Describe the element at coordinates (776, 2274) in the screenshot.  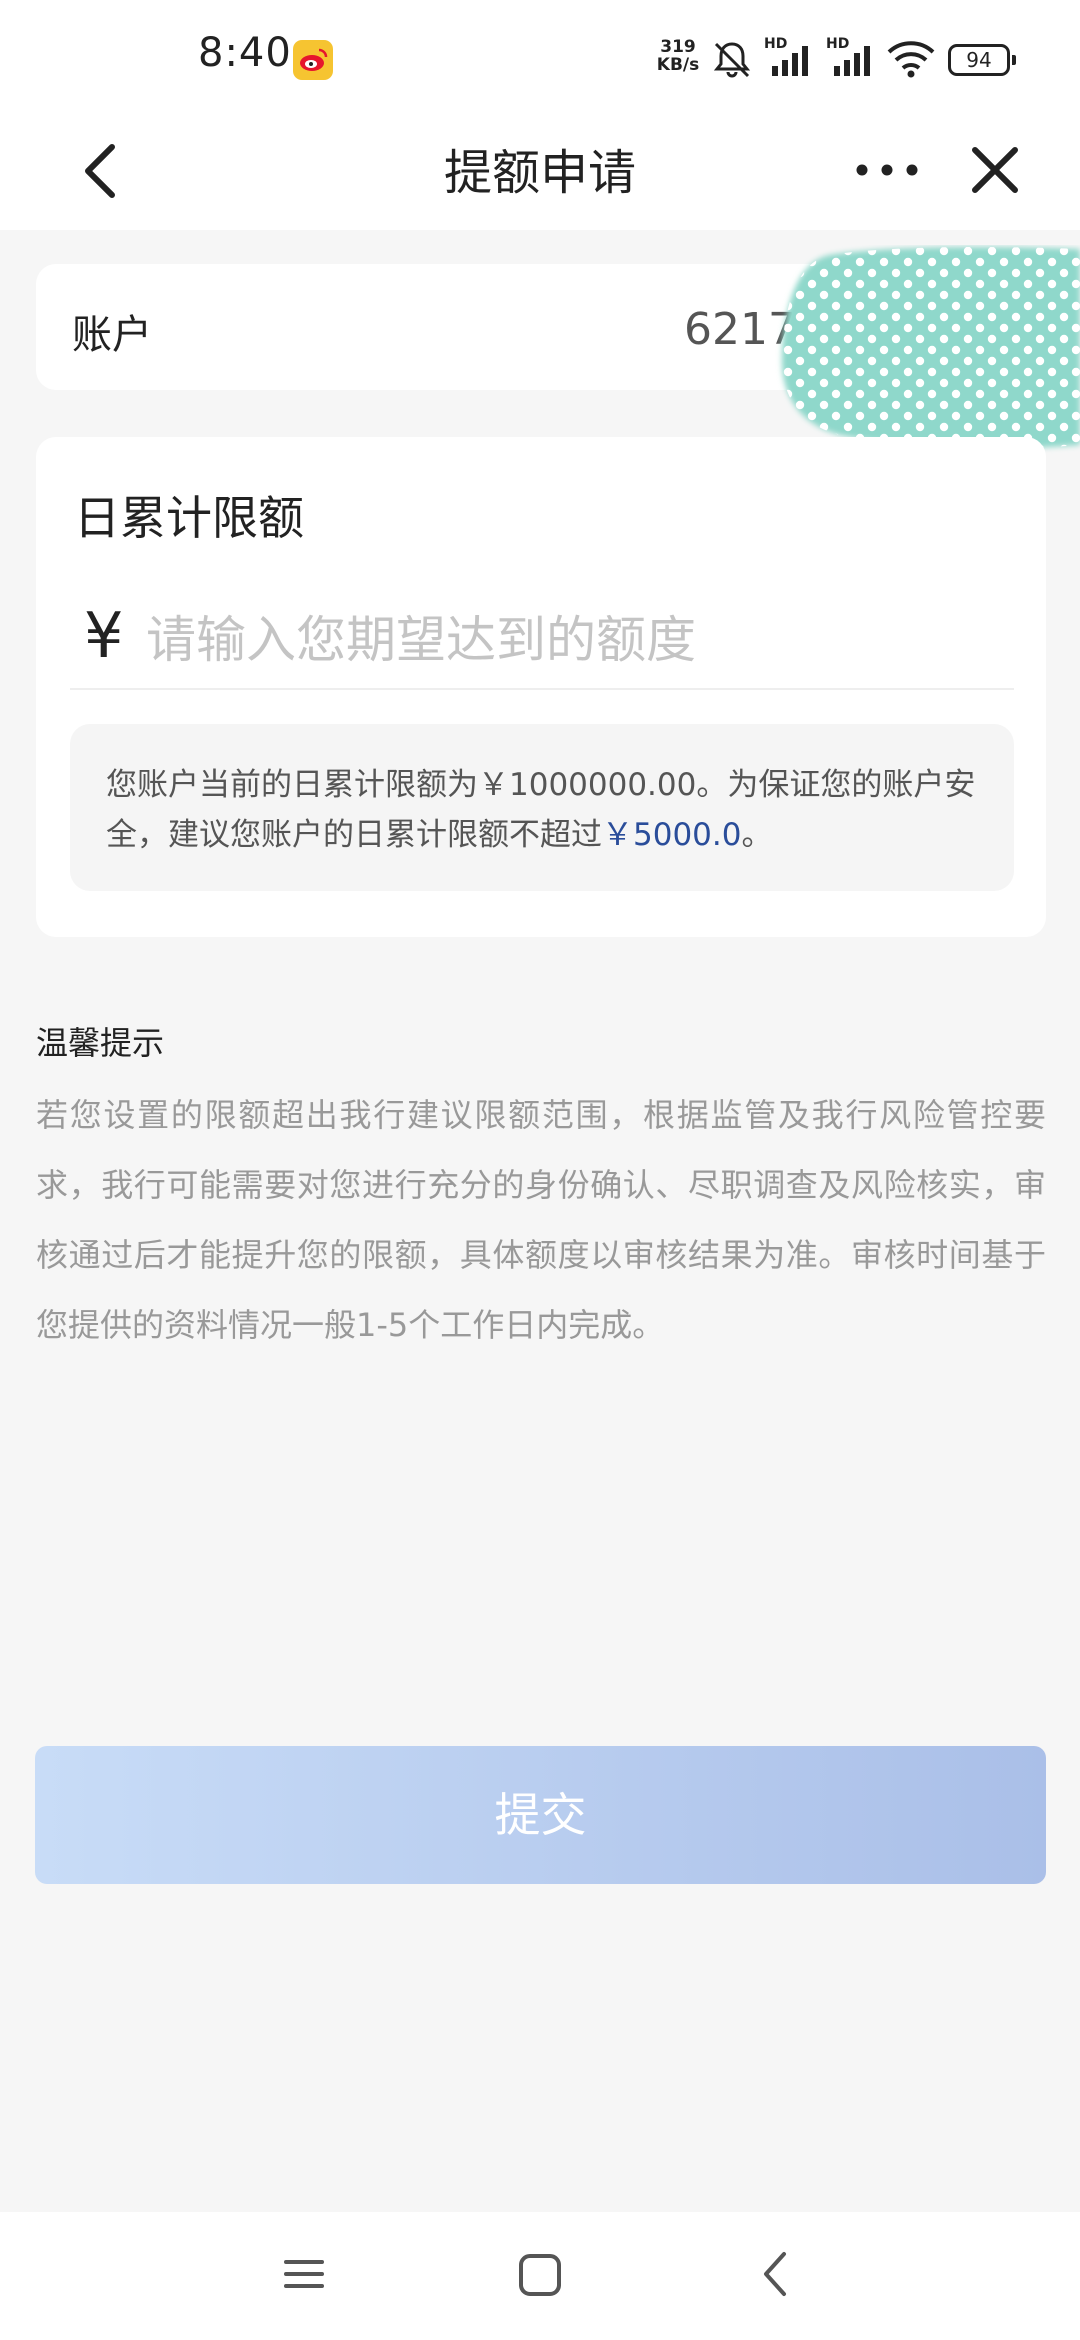
I see `back-chevron-icon` at that location.